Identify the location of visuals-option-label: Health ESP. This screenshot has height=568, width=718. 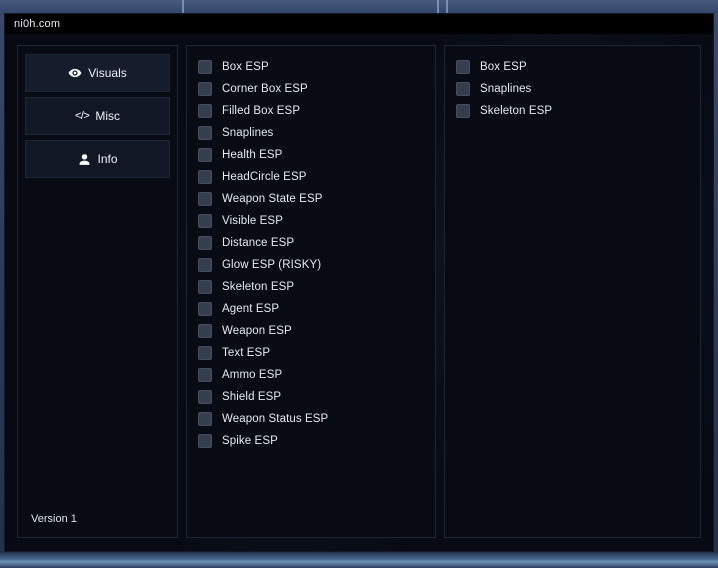
(252, 155).